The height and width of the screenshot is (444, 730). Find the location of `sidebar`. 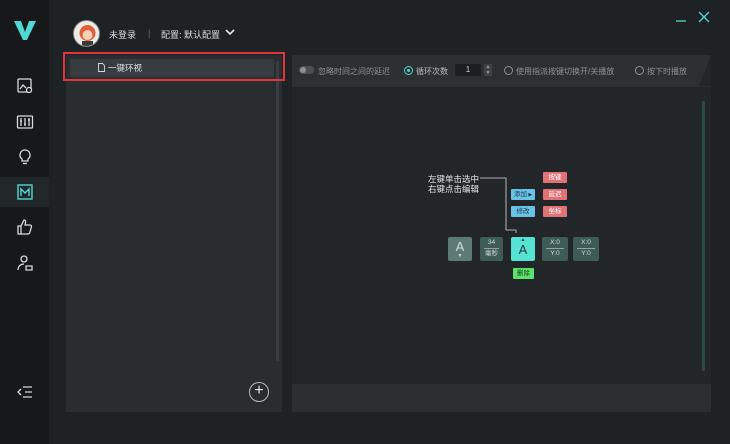

sidebar is located at coordinates (24, 222).